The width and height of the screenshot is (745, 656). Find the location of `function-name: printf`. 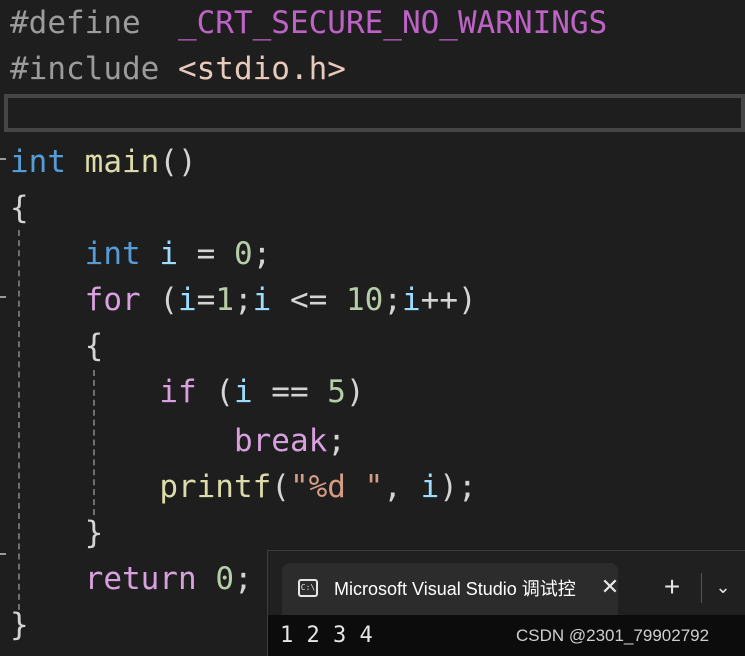

function-name: printf is located at coordinates (215, 487).